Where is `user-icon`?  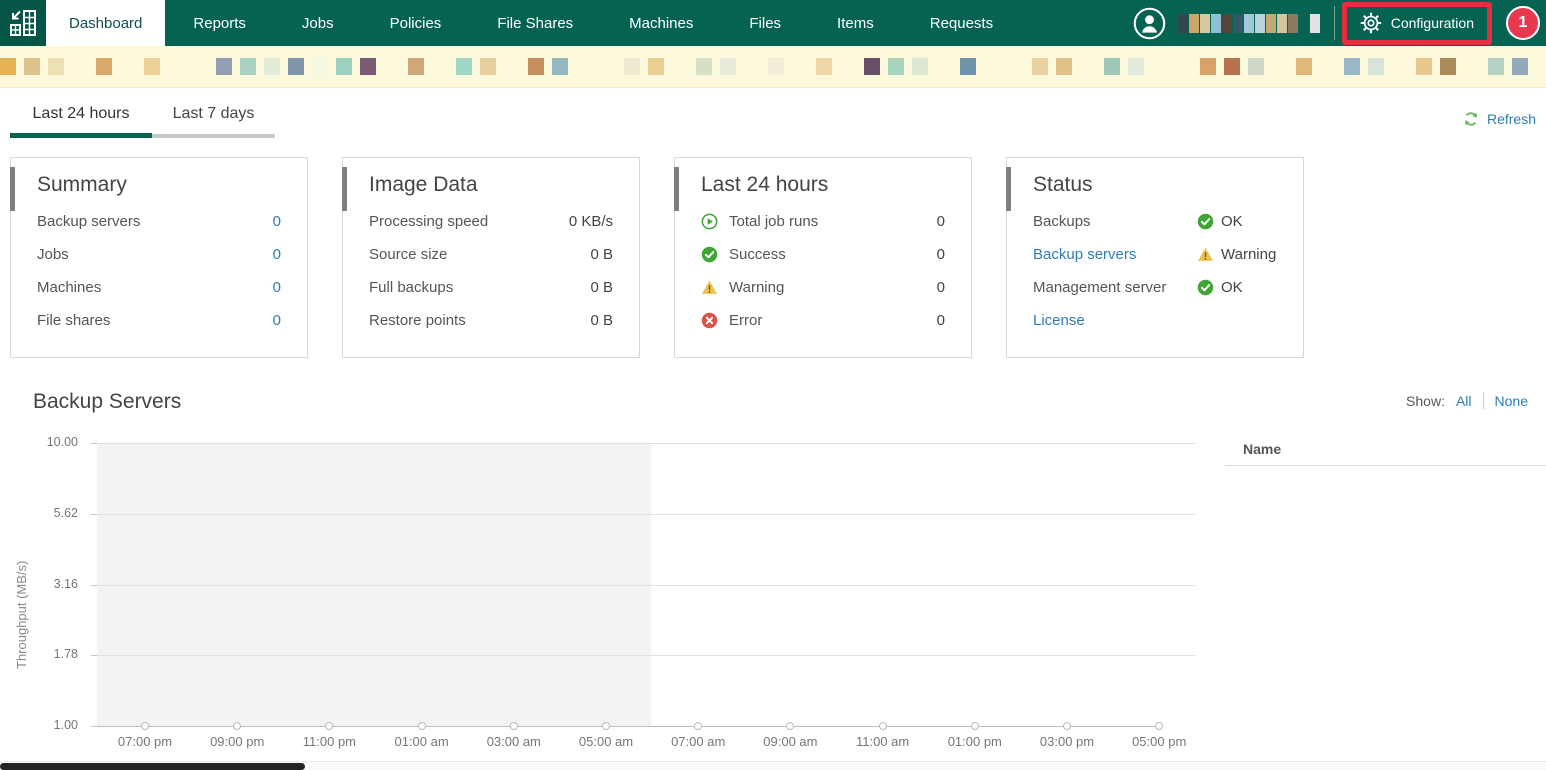
user-icon is located at coordinates (1149, 23).